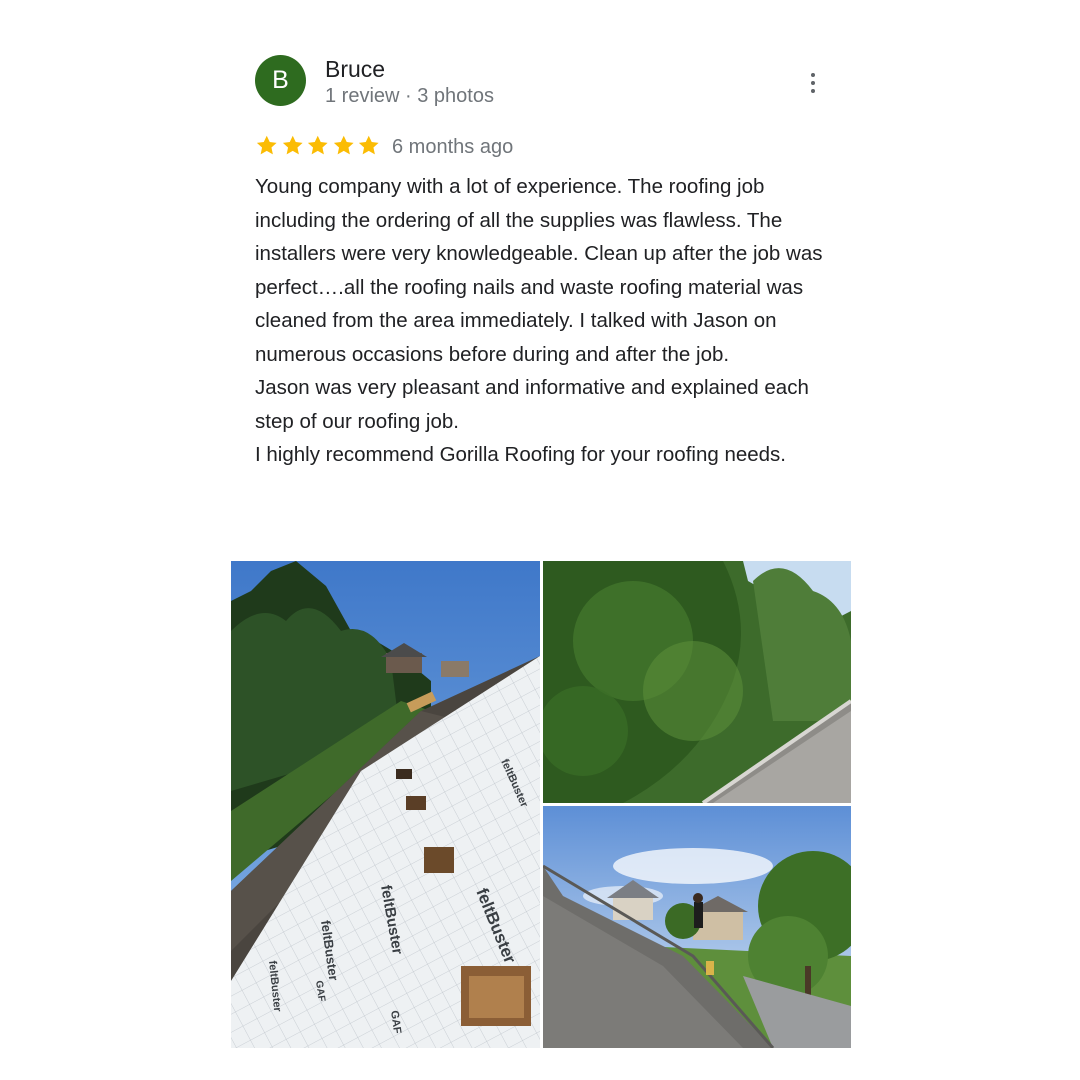 Image resolution: width=1080 pixels, height=1080 pixels. I want to click on avatar-initial: B, so click(280, 80).